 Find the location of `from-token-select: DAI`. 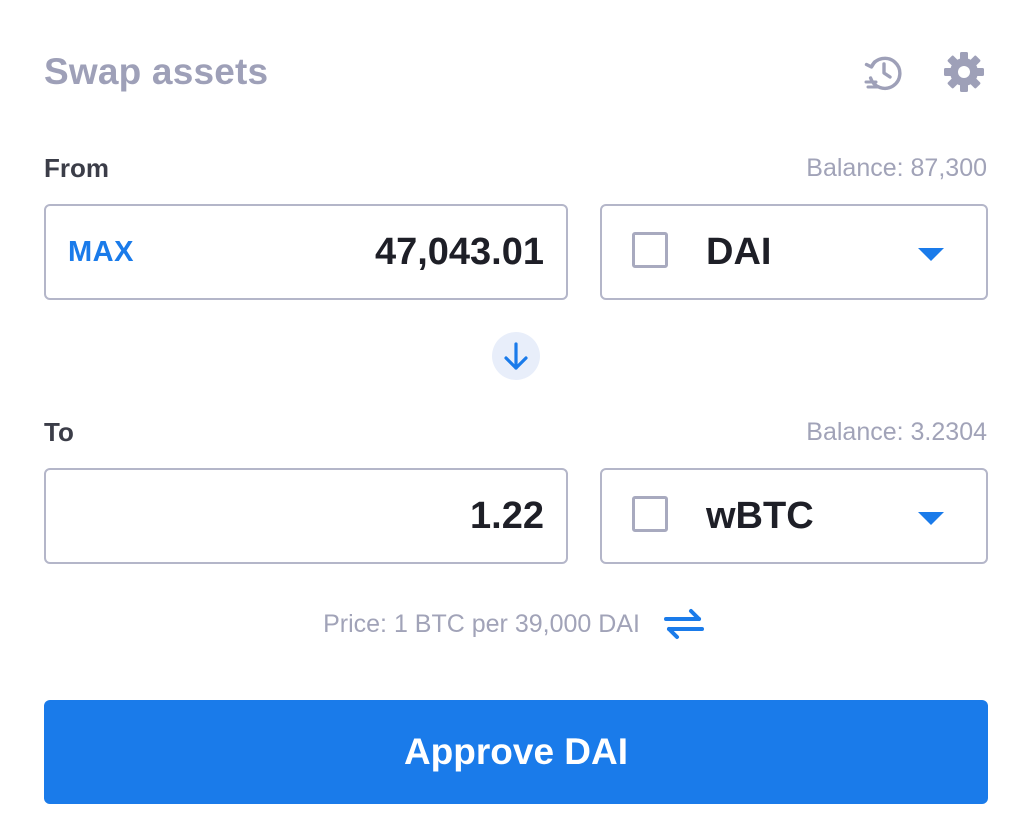

from-token-select: DAI is located at coordinates (794, 252).